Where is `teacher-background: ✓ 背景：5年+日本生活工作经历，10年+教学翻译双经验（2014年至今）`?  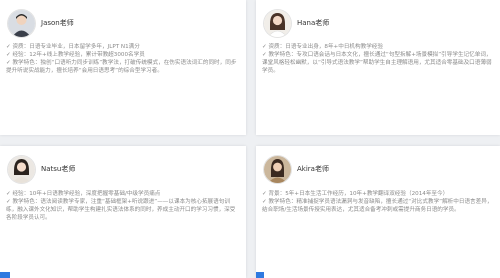
teacher-background: ✓ 背景：5年+日本生活工作经历，10年+教学翻译双经验（2014年至今） is located at coordinates (355, 194).